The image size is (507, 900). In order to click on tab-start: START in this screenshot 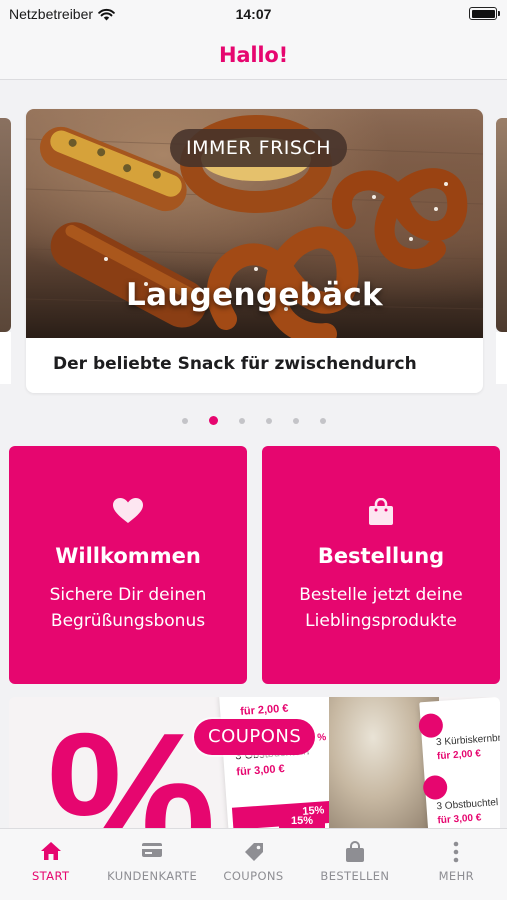, I will do `click(50, 864)`.